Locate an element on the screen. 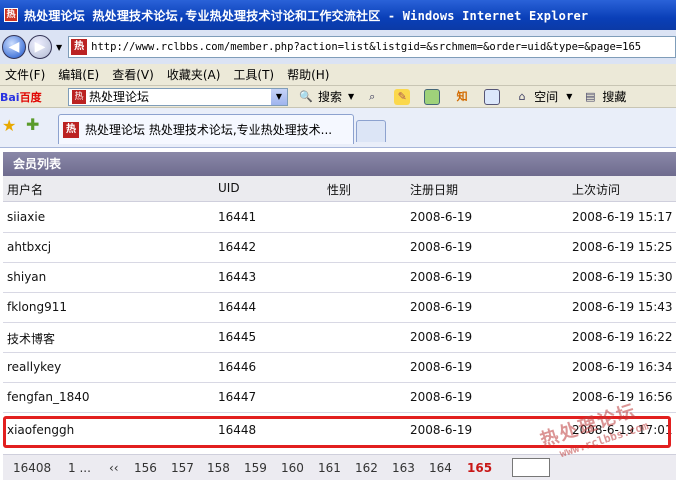 The height and width of the screenshot is (483, 676). uid-cell: 16443 is located at coordinates (237, 277).